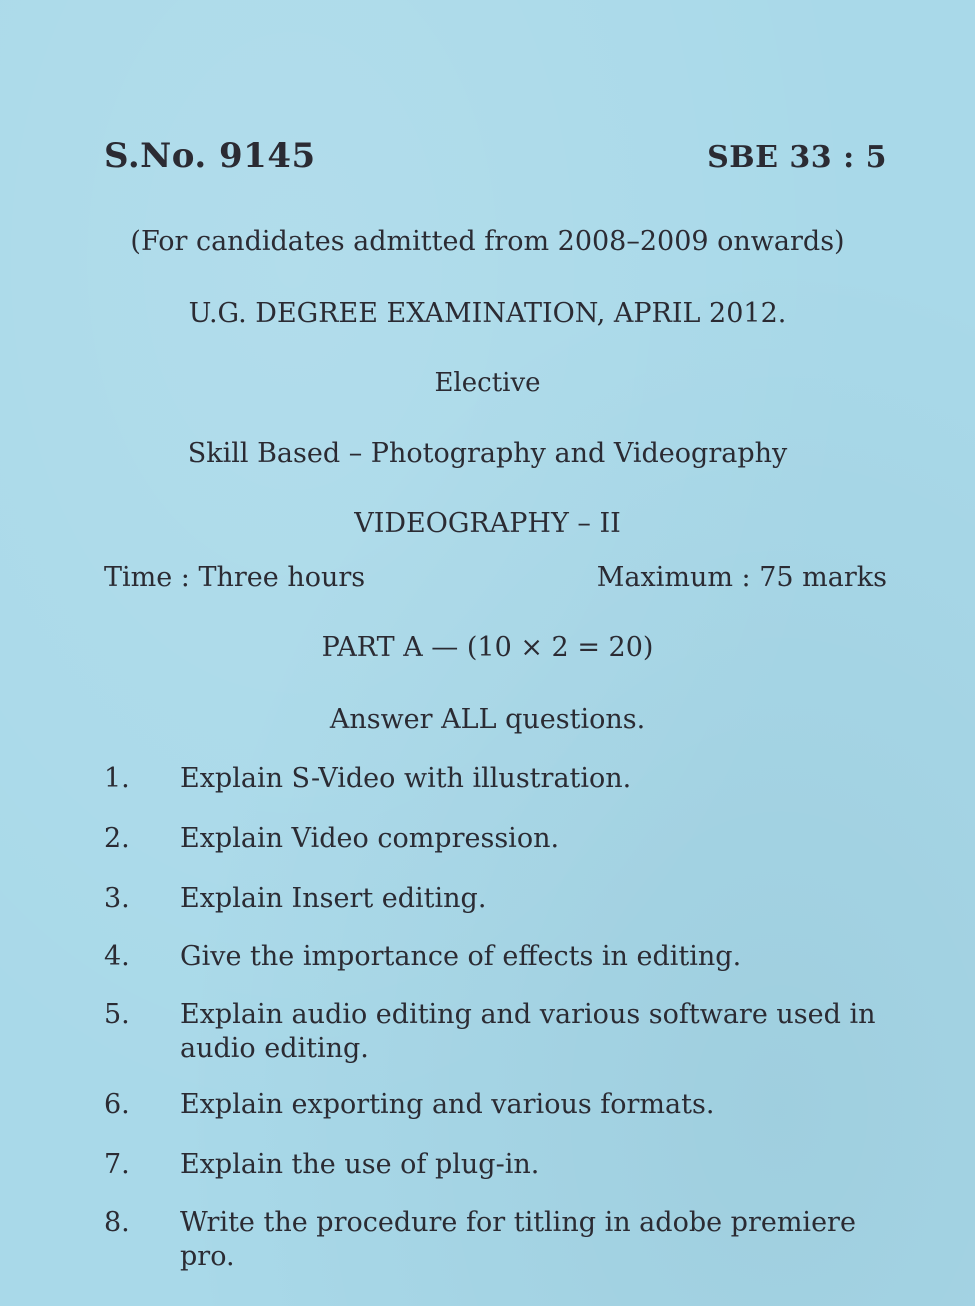 The height and width of the screenshot is (1306, 975). Describe the element at coordinates (447, 1104) in the screenshot. I see `question-text: Explain exporting and various formats.` at that location.